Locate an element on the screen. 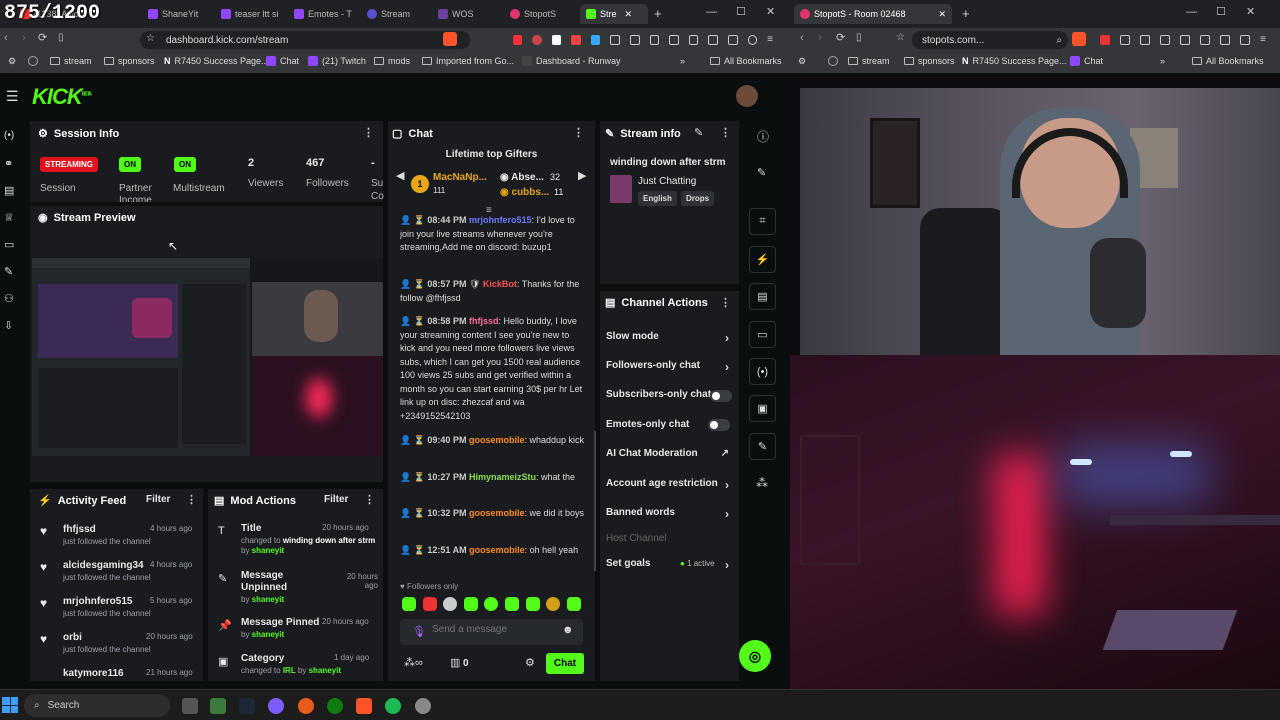 The height and width of the screenshot is (720, 1280). category-name: Just Chatting is located at coordinates (667, 181).